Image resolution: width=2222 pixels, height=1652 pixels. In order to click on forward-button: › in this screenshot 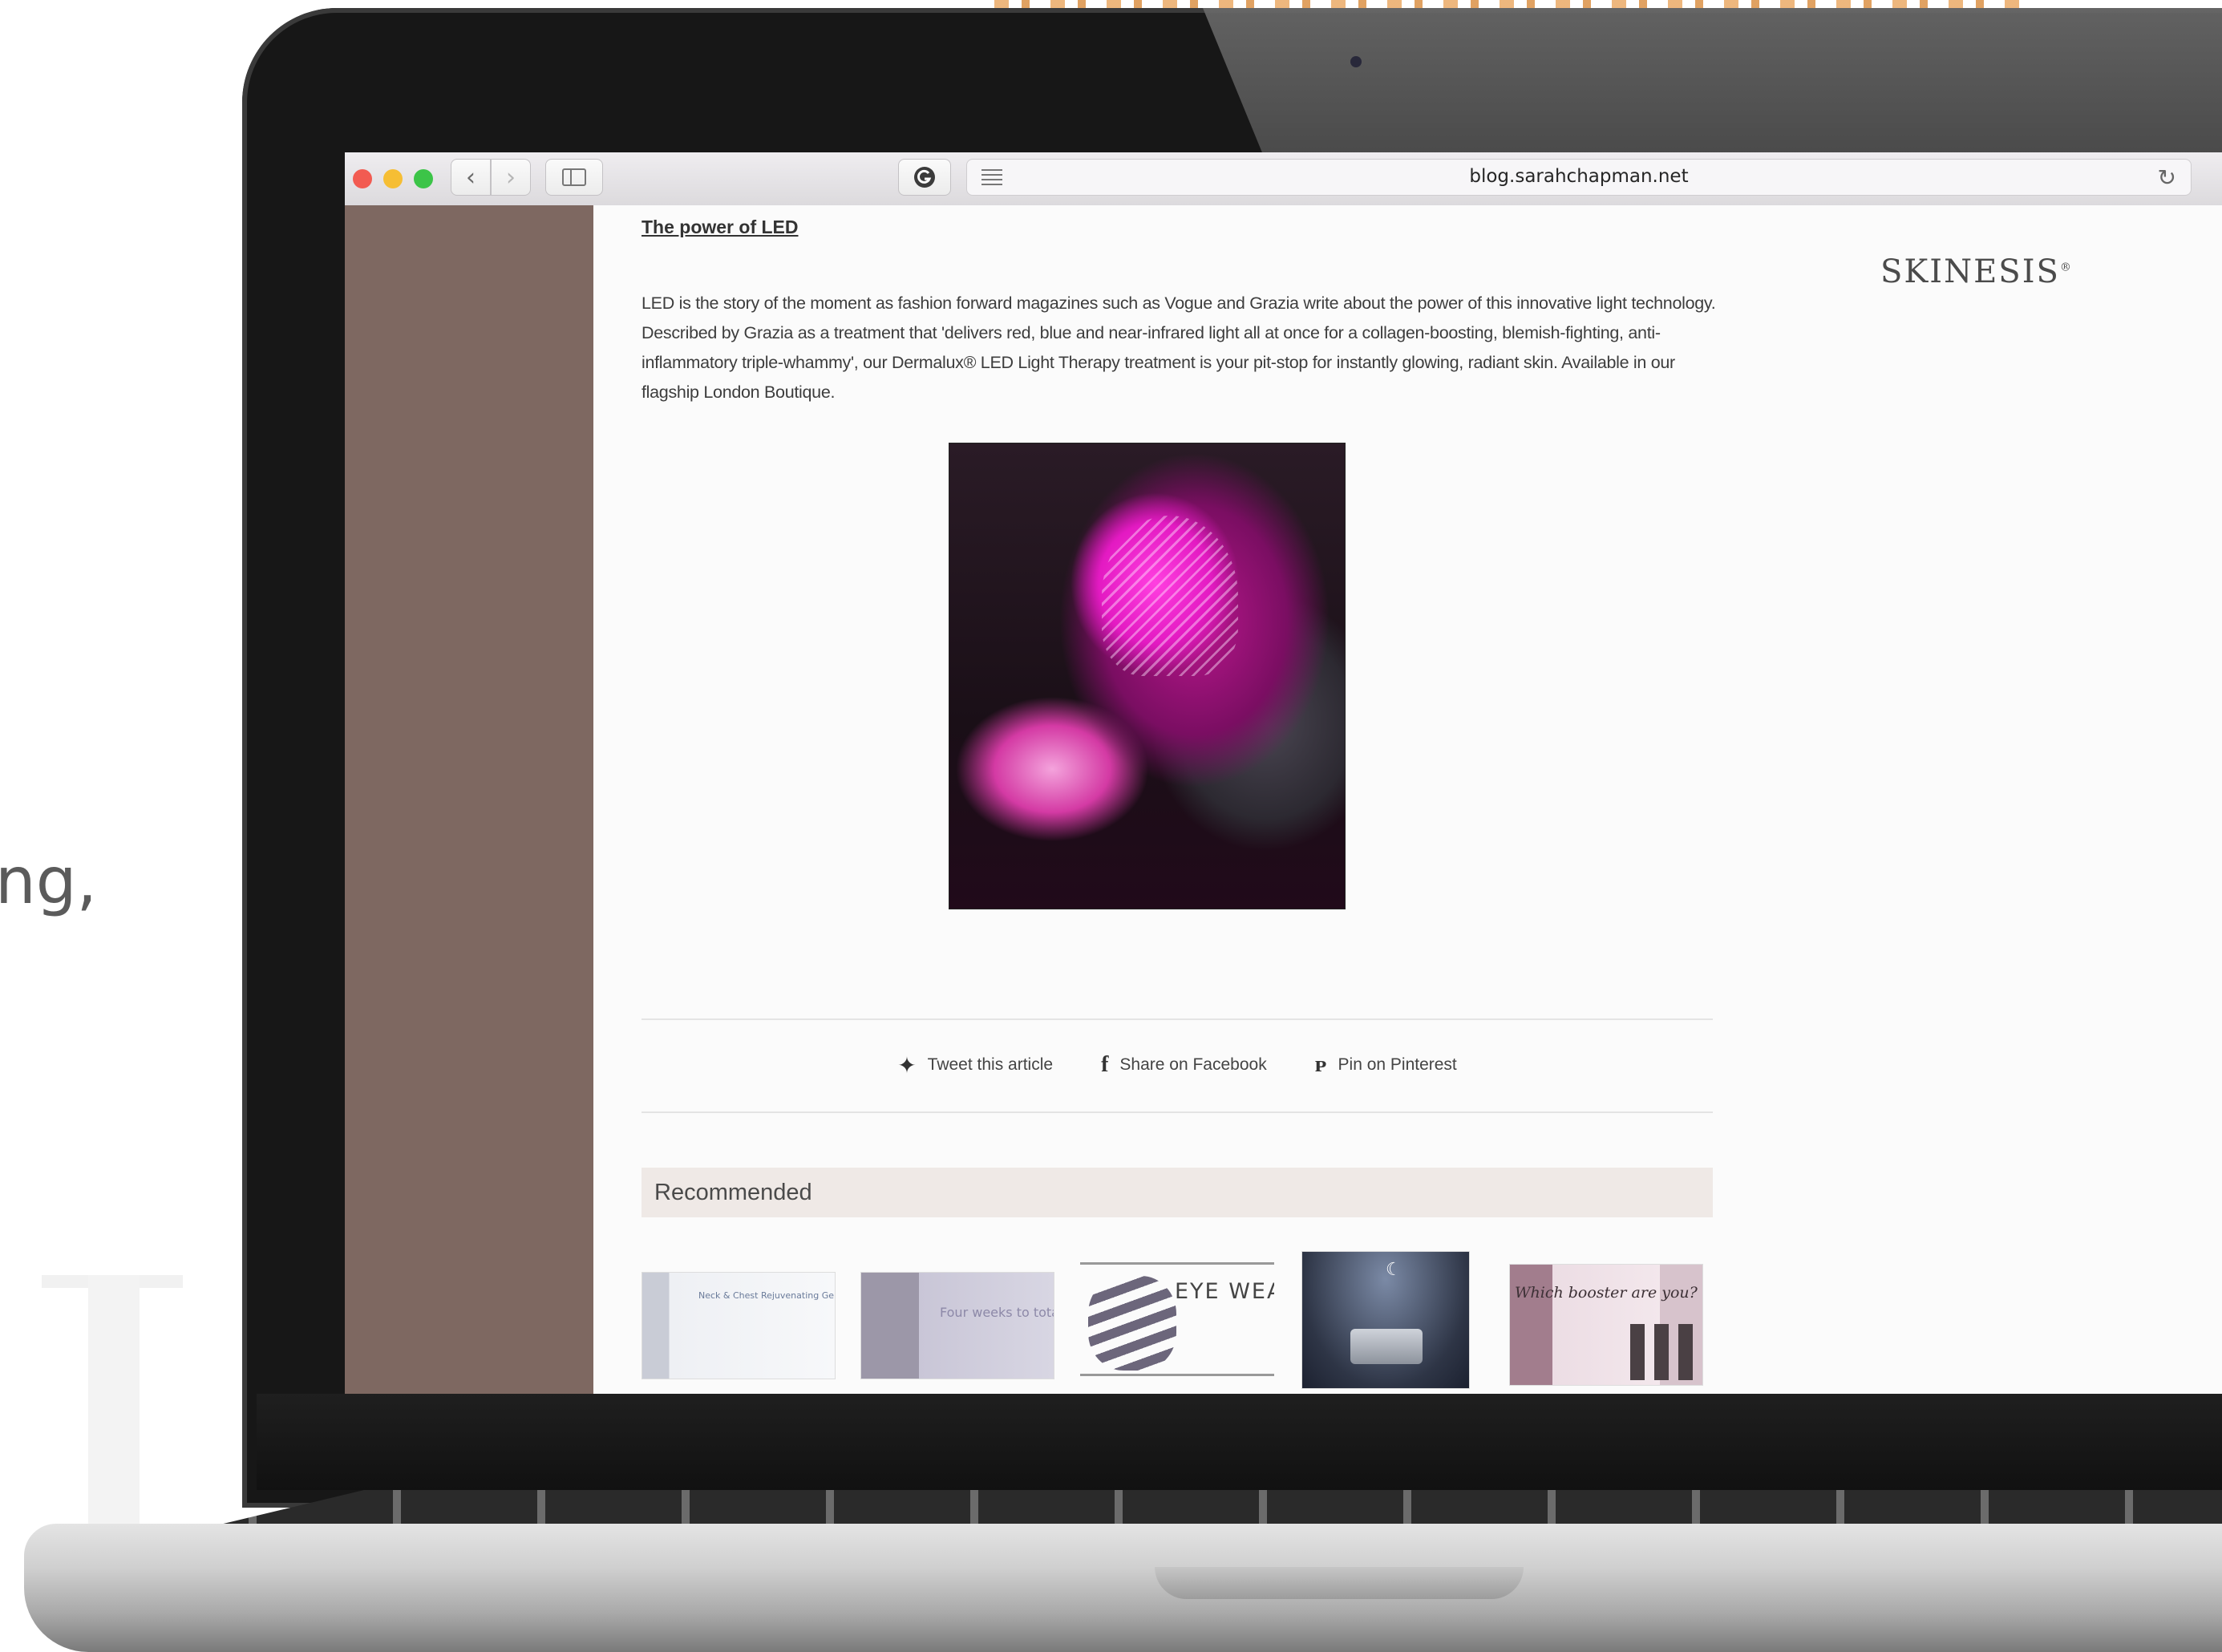, I will do `click(511, 177)`.